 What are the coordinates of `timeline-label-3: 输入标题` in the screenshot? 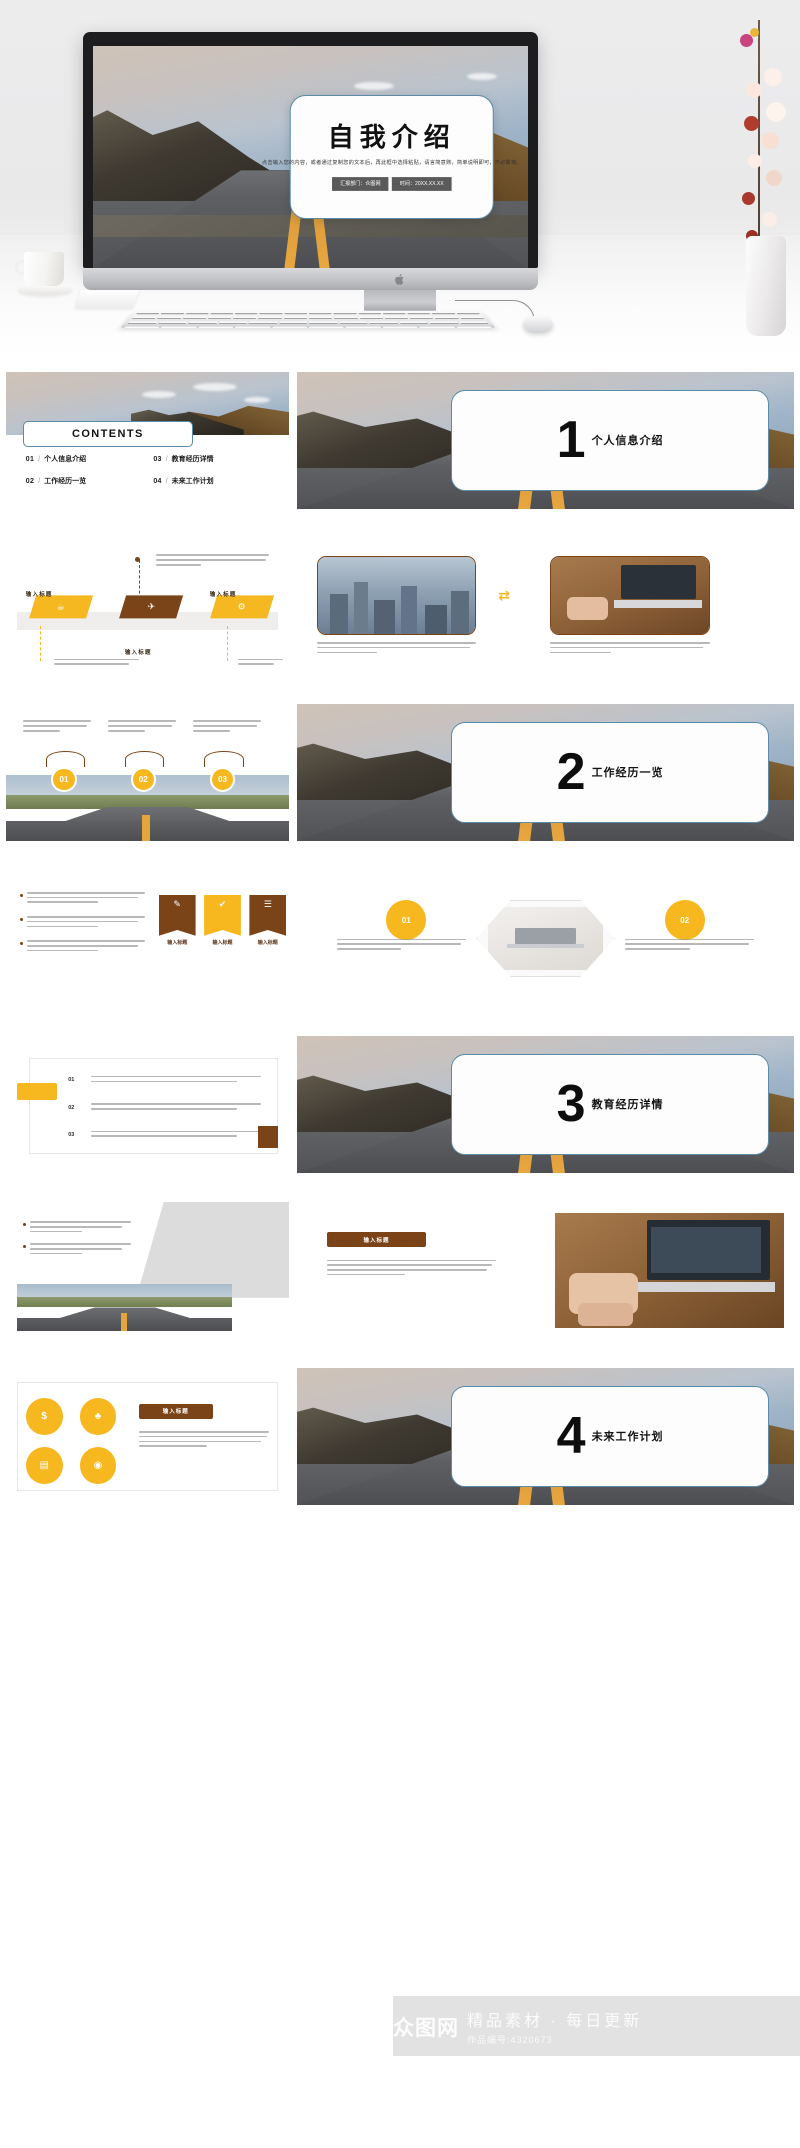 It's located at (223, 595).